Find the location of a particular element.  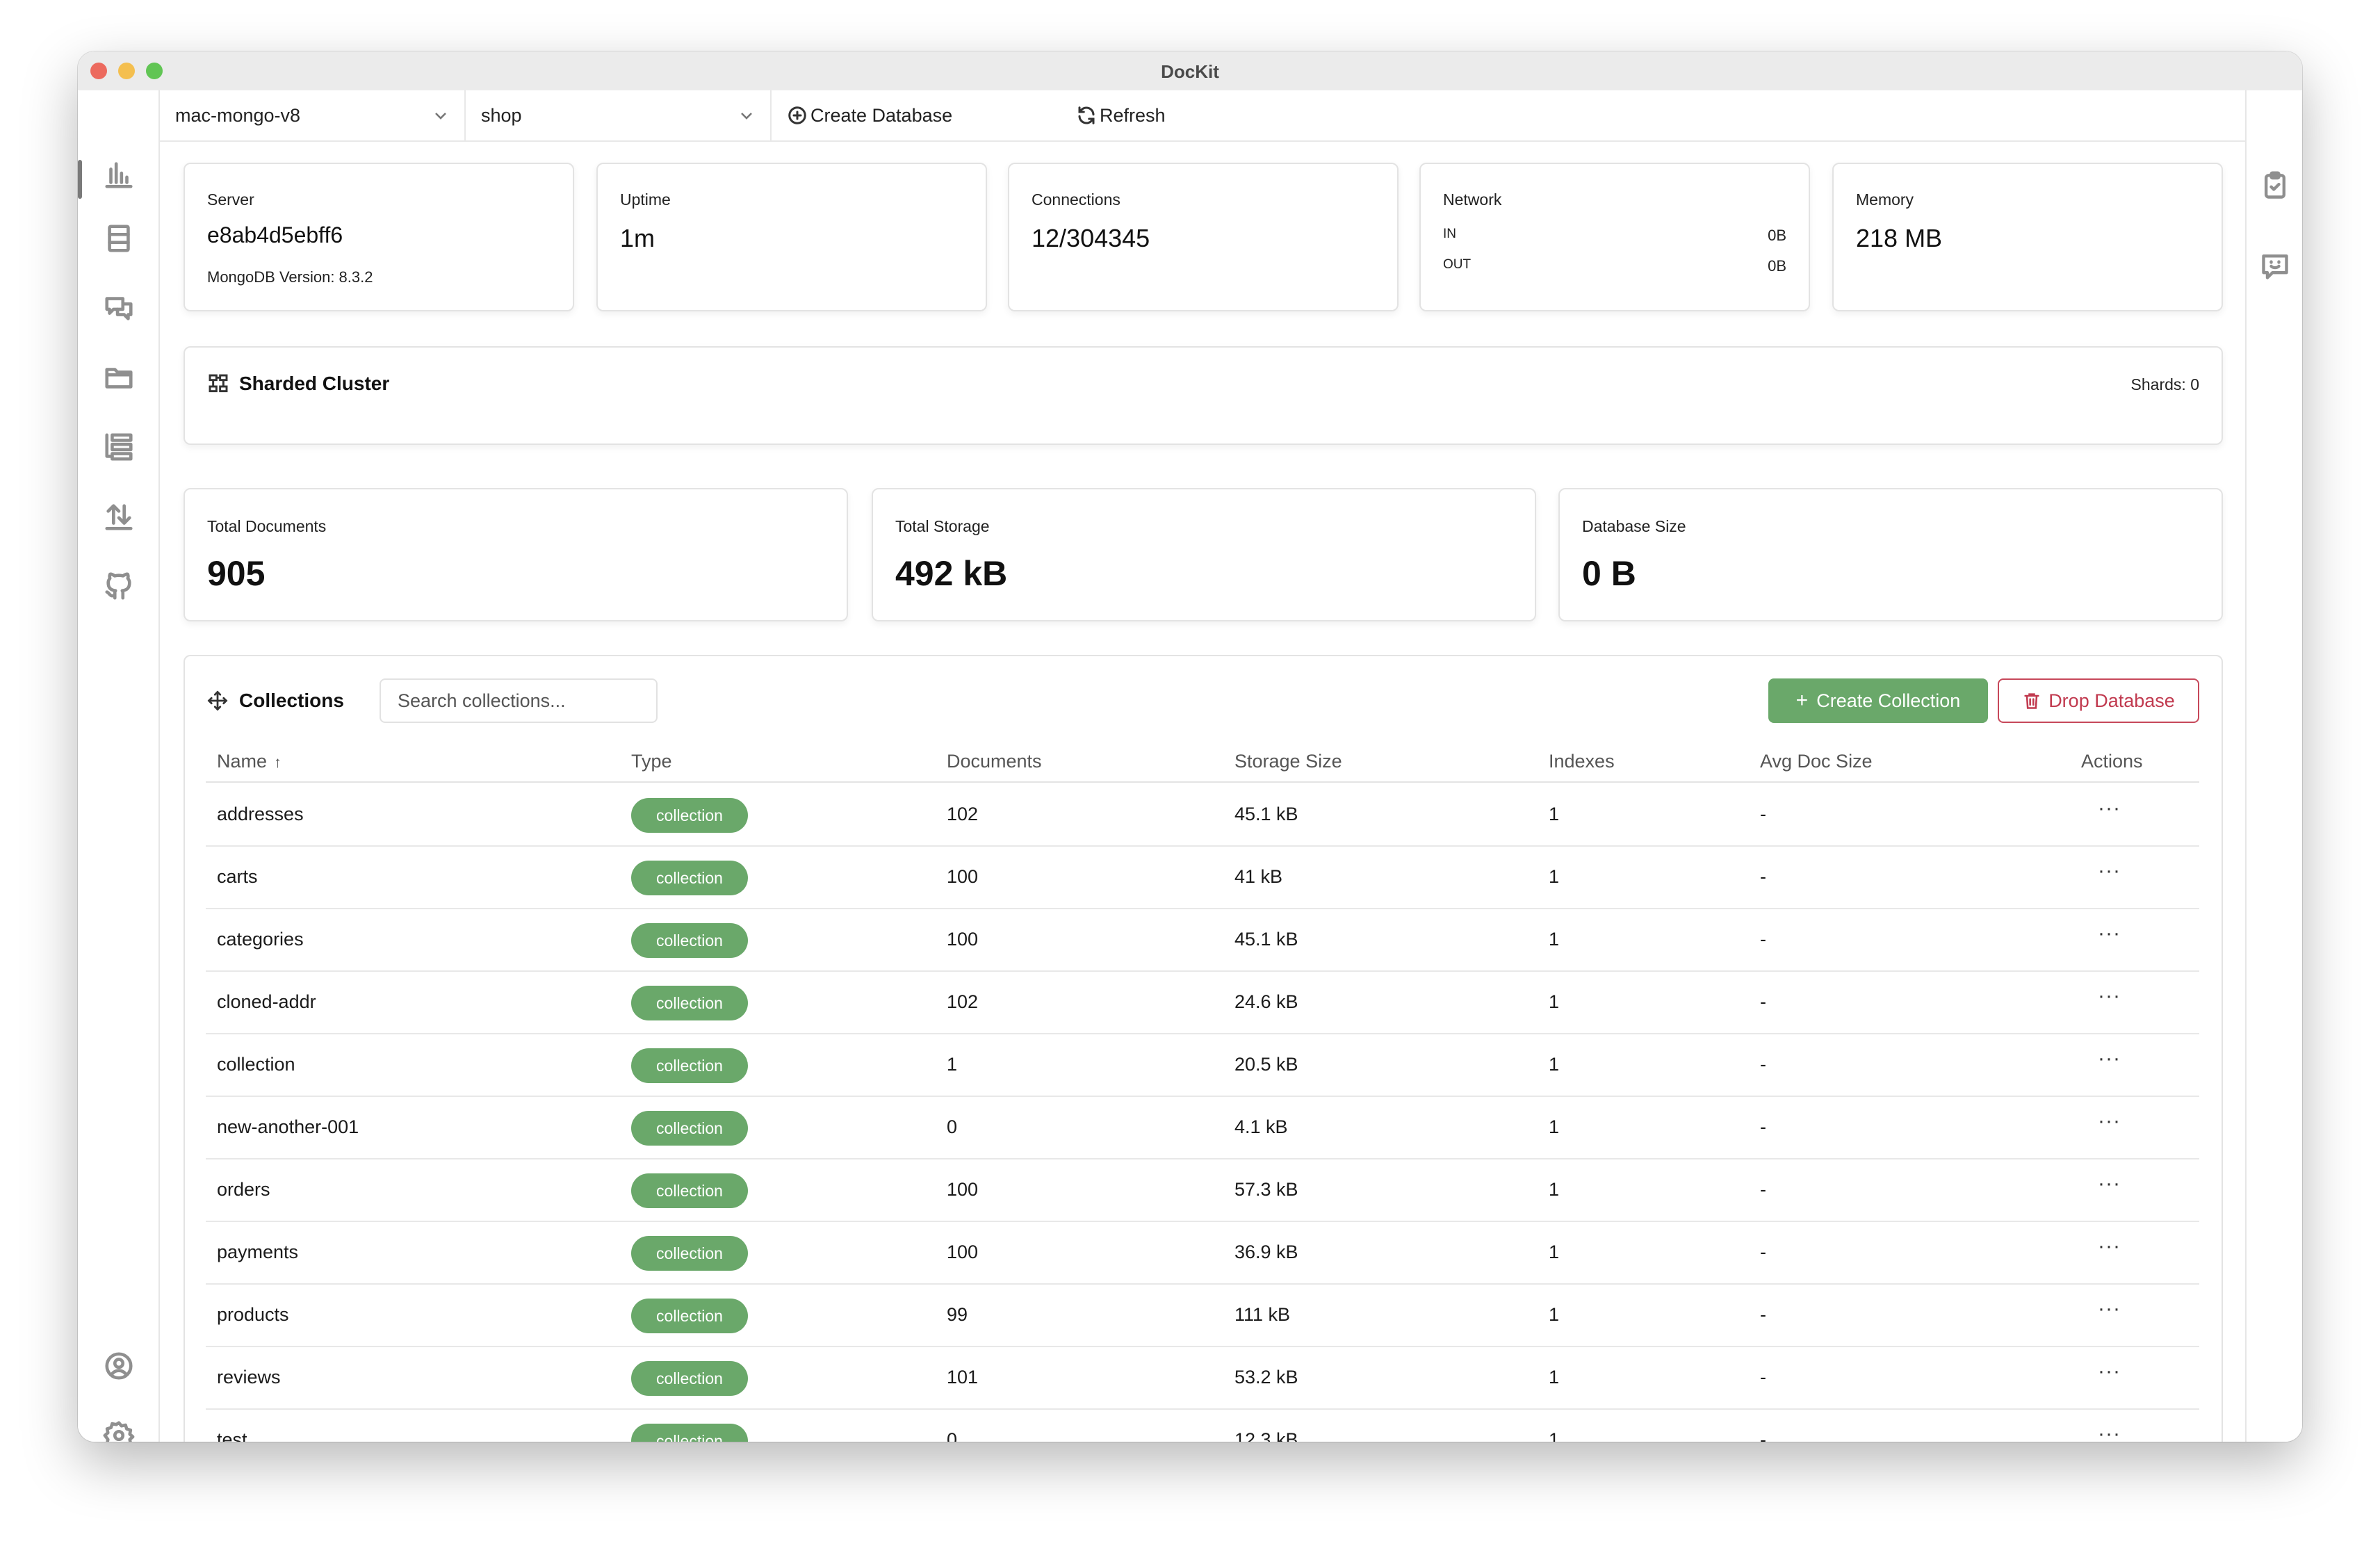

sidebar-item-manage is located at coordinates (119, 447).